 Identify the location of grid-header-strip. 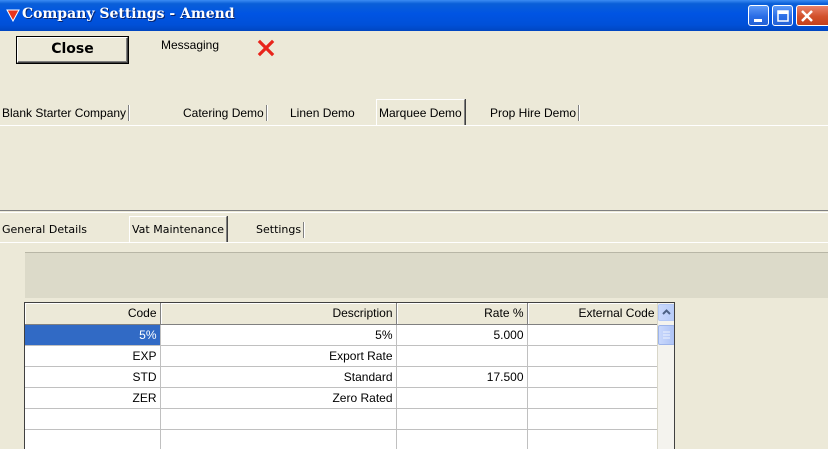
(426, 275).